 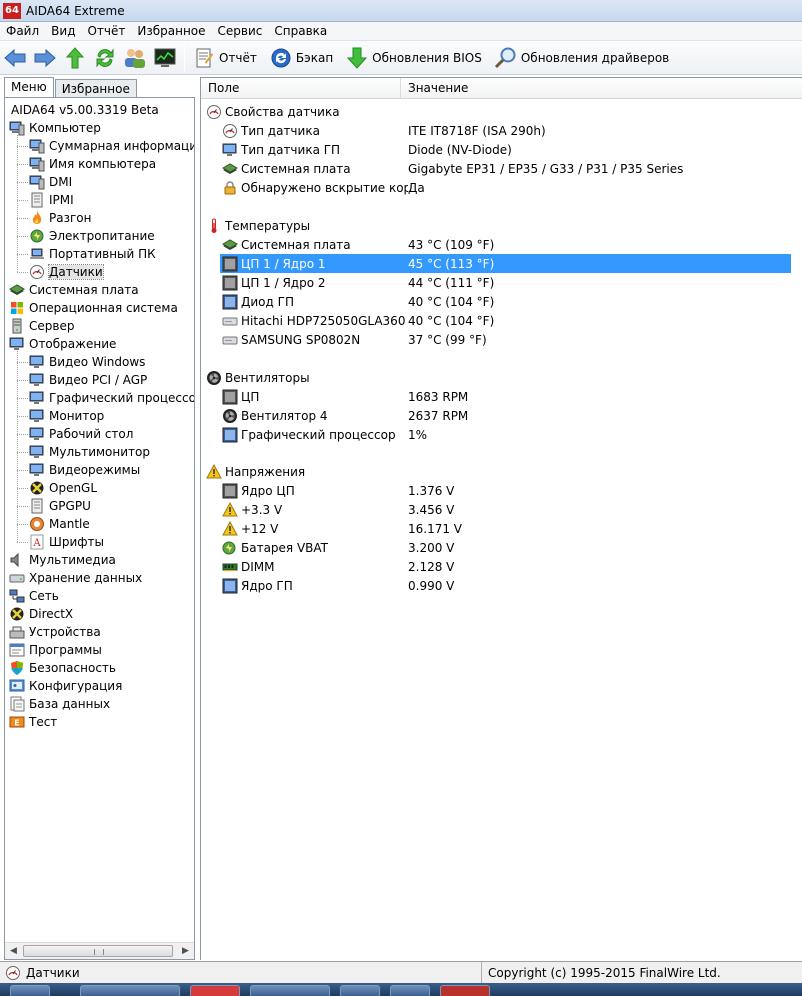 What do you see at coordinates (501, 111) in the screenshot?
I see `group-sensor-properties: Свойства датчика` at bounding box center [501, 111].